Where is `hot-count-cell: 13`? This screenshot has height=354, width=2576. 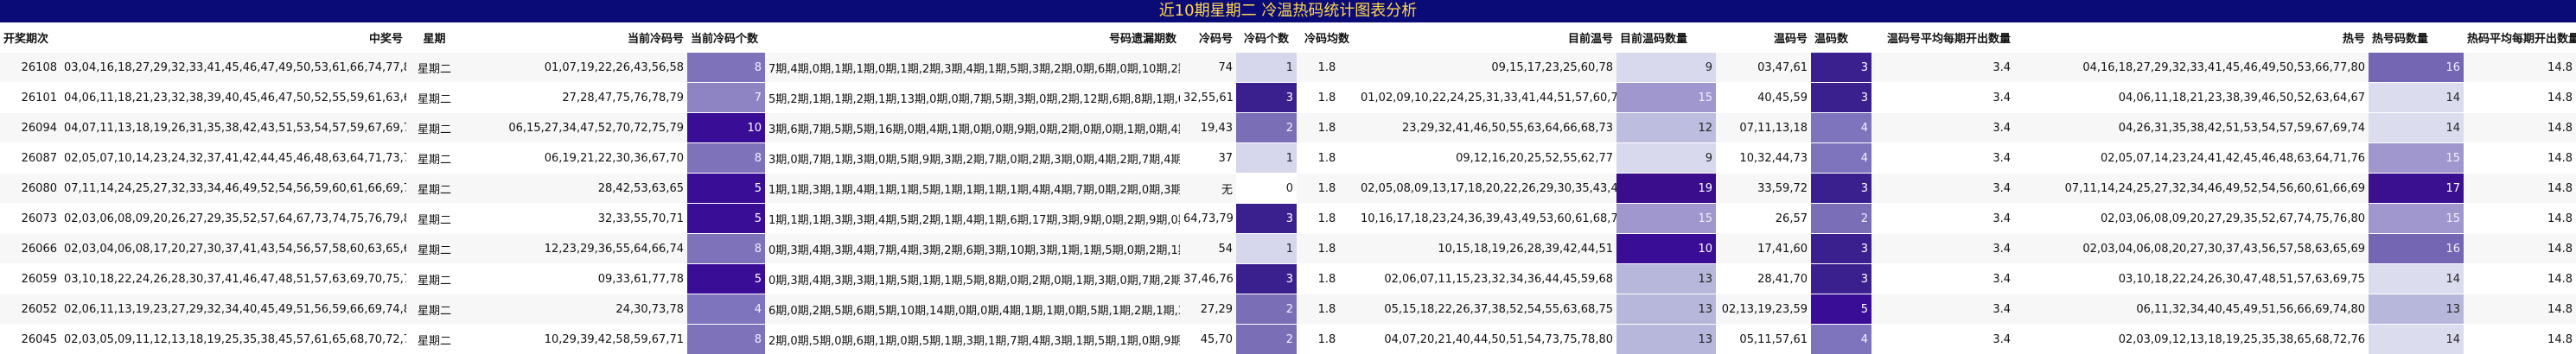 hot-count-cell: 13 is located at coordinates (2416, 309).